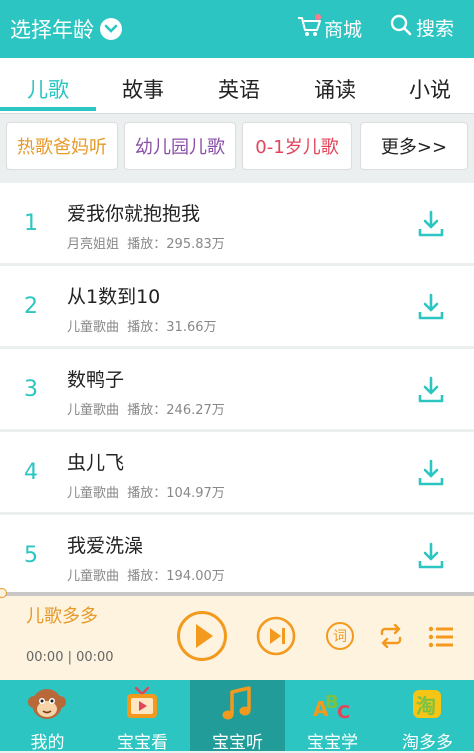 The height and width of the screenshot is (753, 474). What do you see at coordinates (239, 89) in the screenshot?
I see `tab-yingyu: 英语` at bounding box center [239, 89].